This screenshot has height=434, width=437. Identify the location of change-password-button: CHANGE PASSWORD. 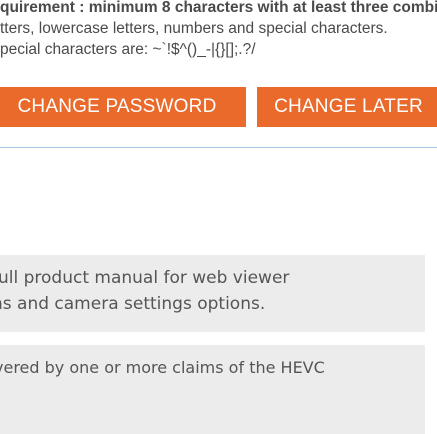
(123, 107).